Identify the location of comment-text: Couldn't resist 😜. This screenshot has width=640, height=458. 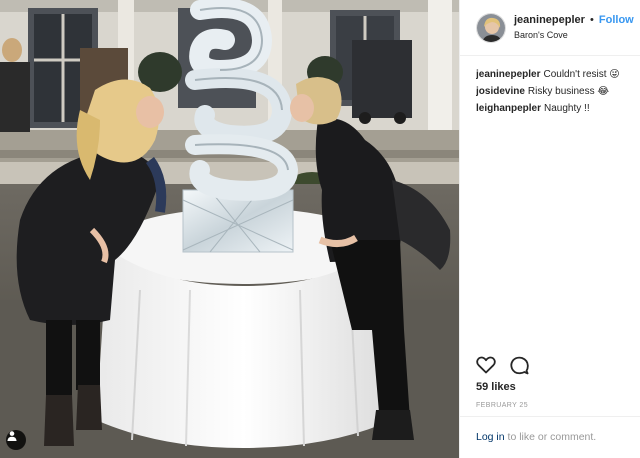
(581, 74).